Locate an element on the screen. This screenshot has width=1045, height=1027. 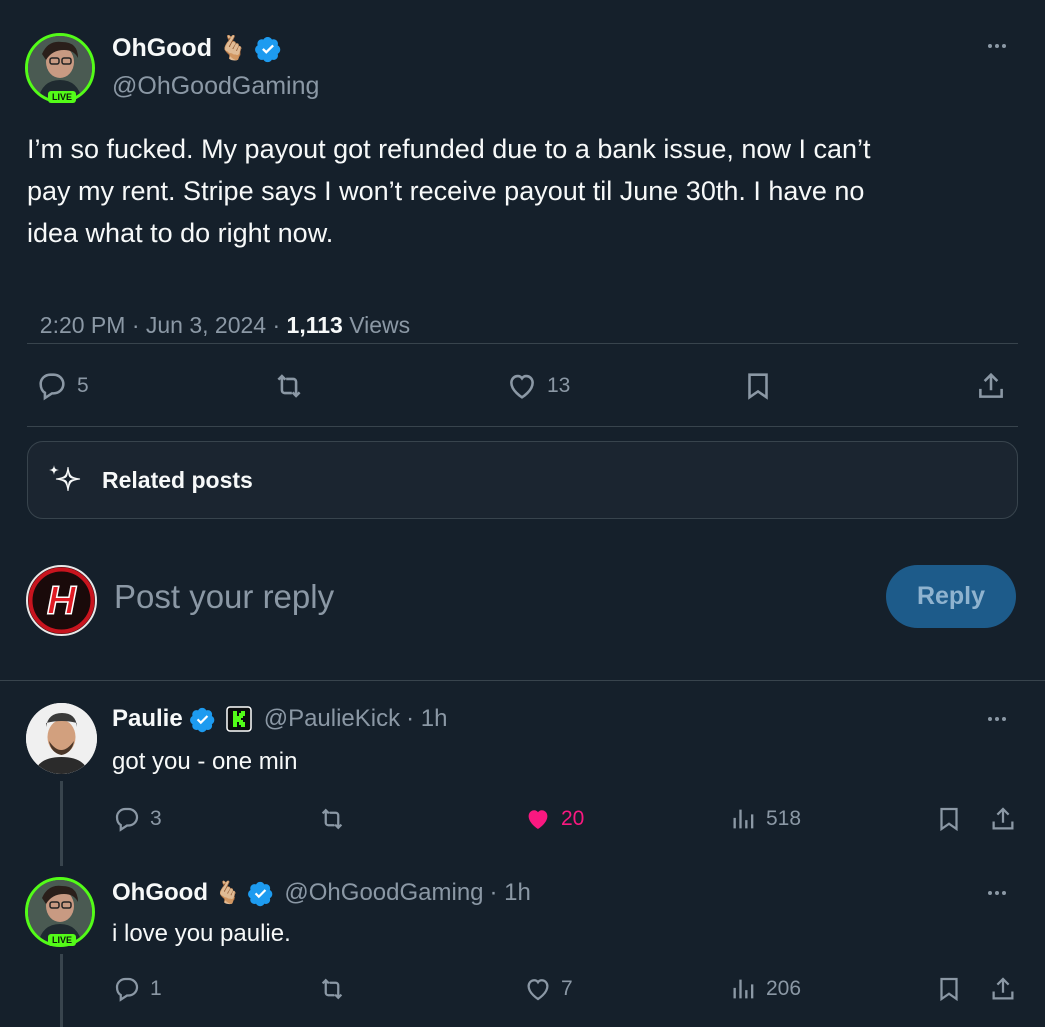
like-action: 7 is located at coordinates (548, 989).